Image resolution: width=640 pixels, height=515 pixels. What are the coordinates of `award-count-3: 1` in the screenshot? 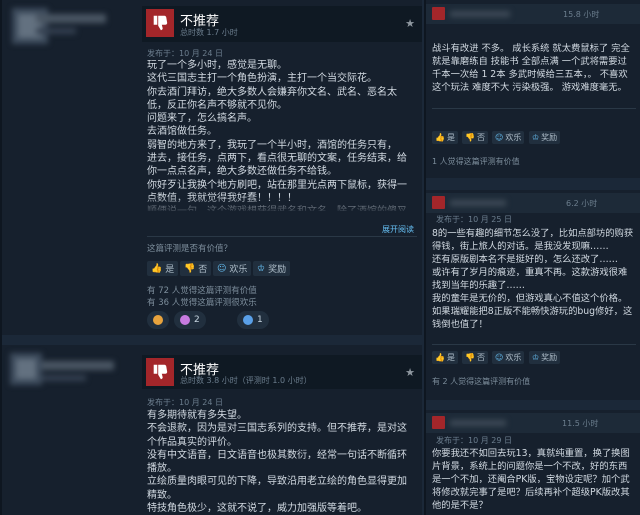 It's located at (260, 320).